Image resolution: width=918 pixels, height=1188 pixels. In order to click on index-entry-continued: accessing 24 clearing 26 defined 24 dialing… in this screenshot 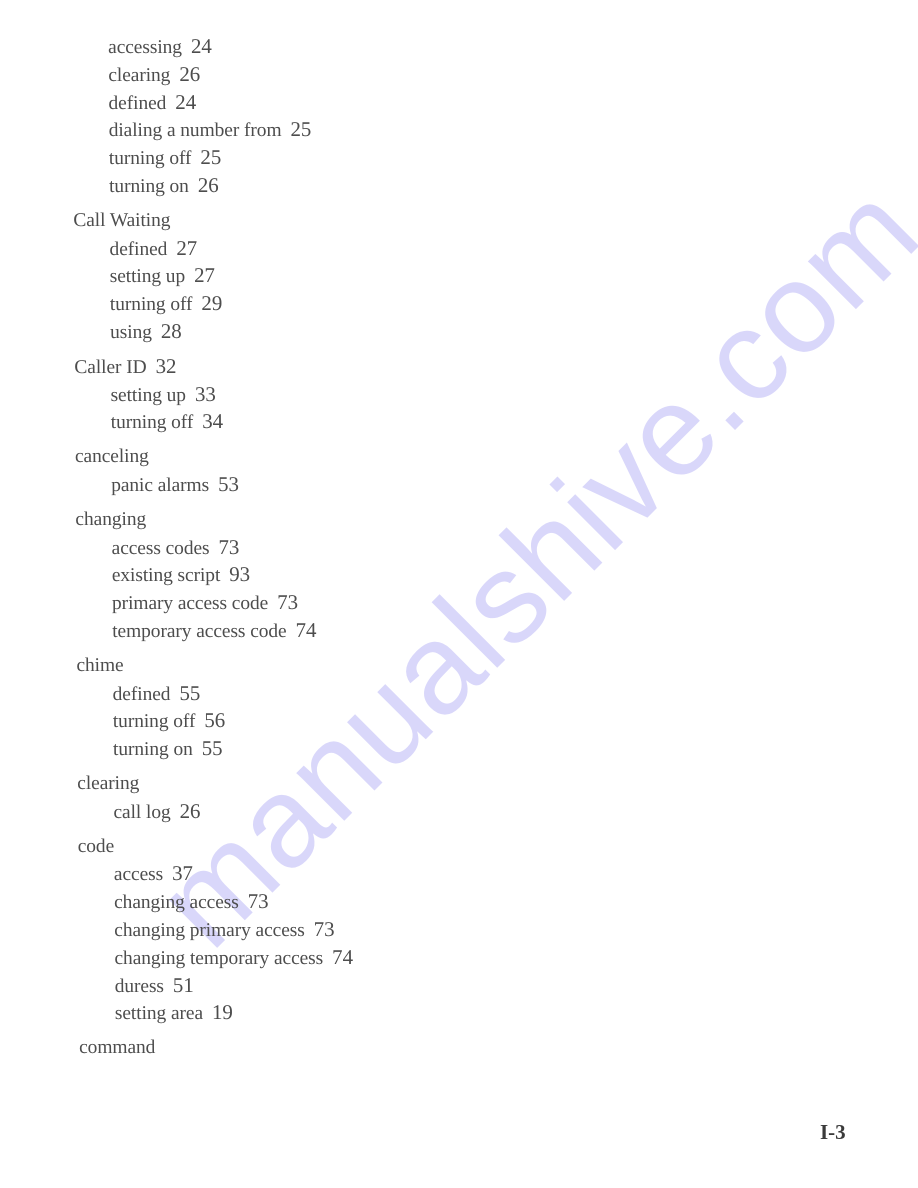, I will do `click(272, 116)`.